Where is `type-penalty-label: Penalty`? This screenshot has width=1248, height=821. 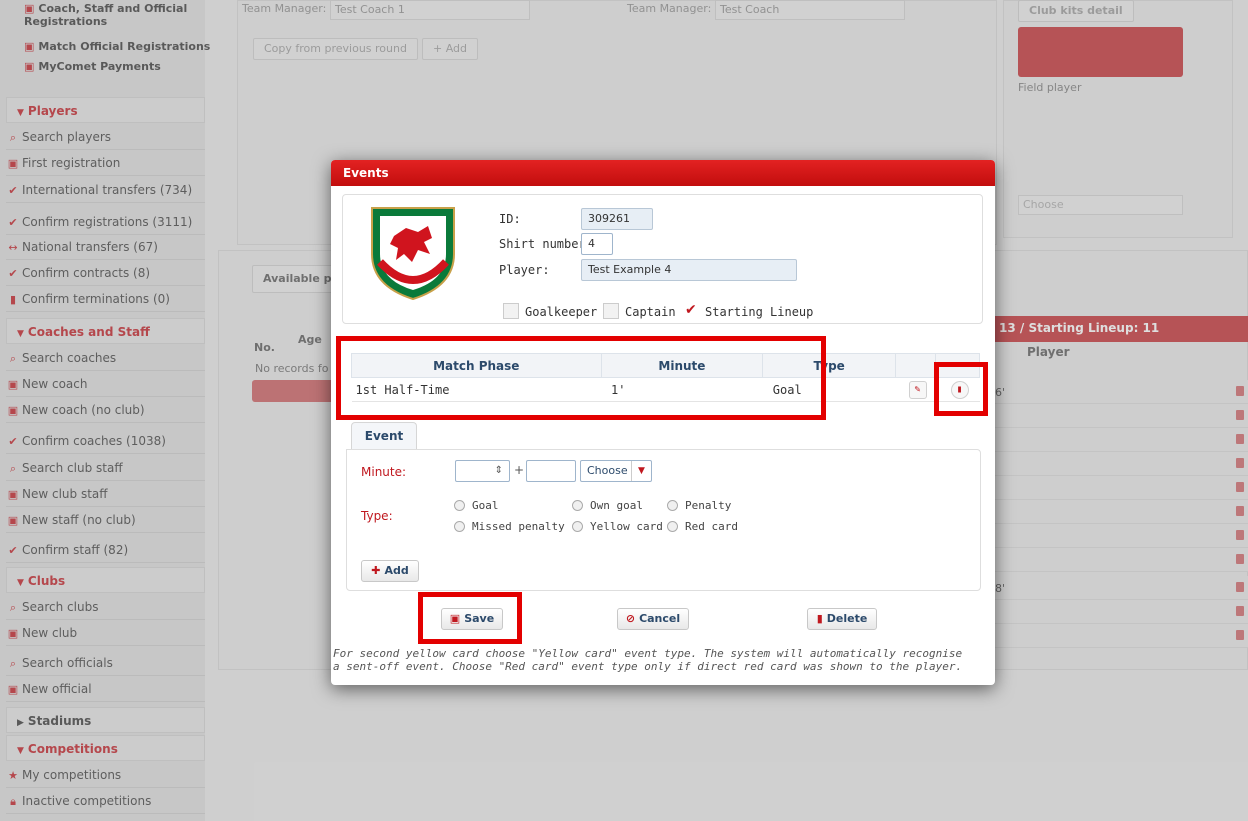 type-penalty-label: Penalty is located at coordinates (708, 505).